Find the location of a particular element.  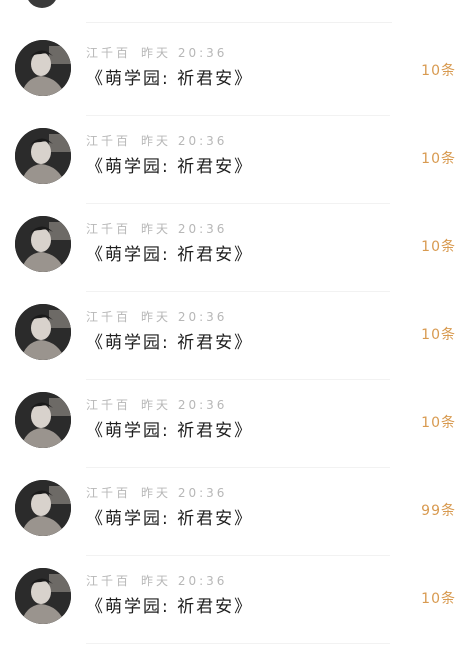

message-count: 99条 is located at coordinates (438, 511).